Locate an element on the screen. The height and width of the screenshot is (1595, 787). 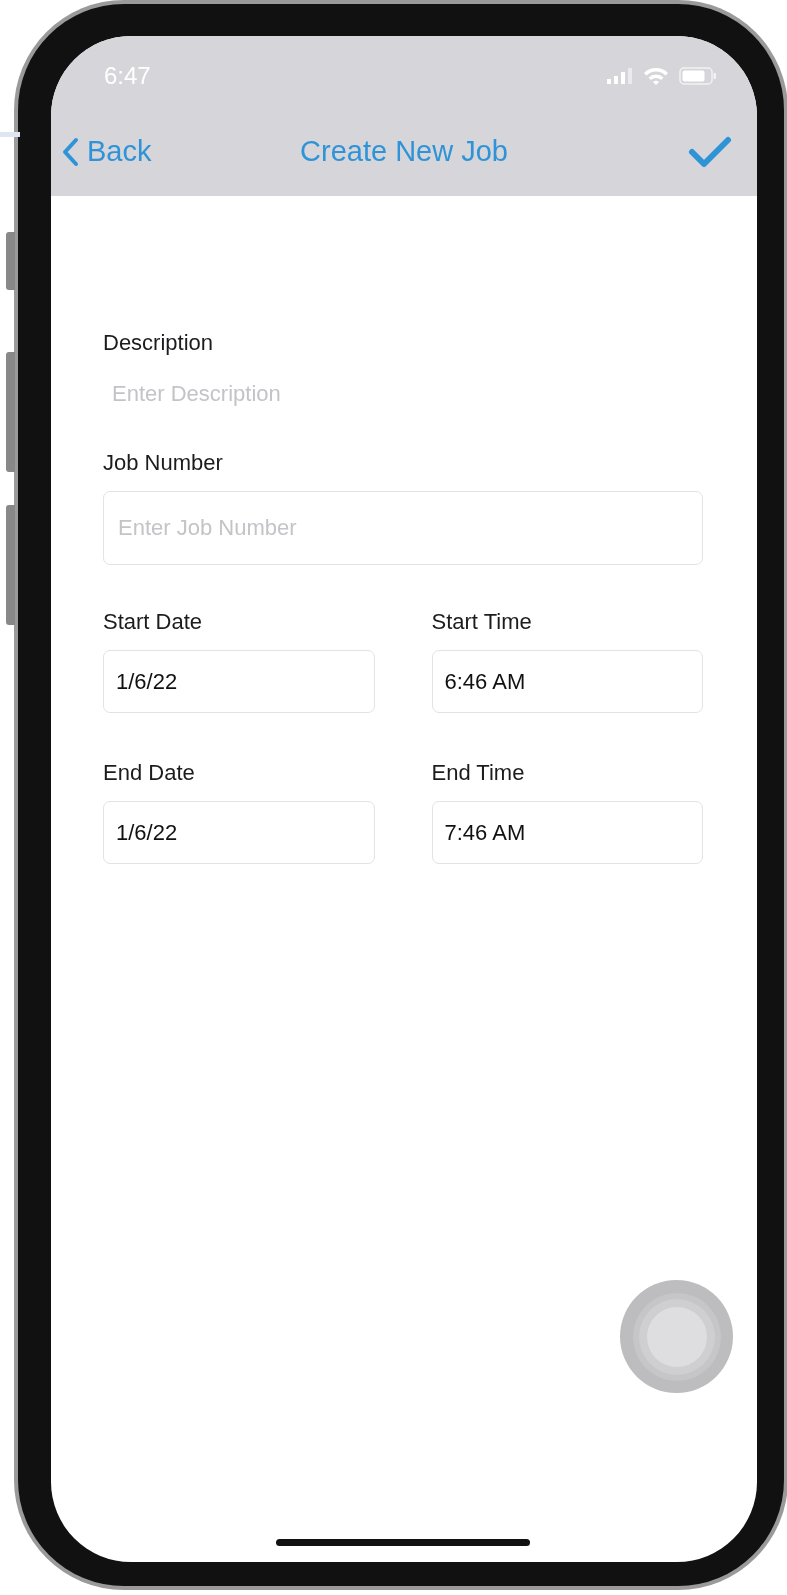
field-label: Start Date is located at coordinates (153, 622).